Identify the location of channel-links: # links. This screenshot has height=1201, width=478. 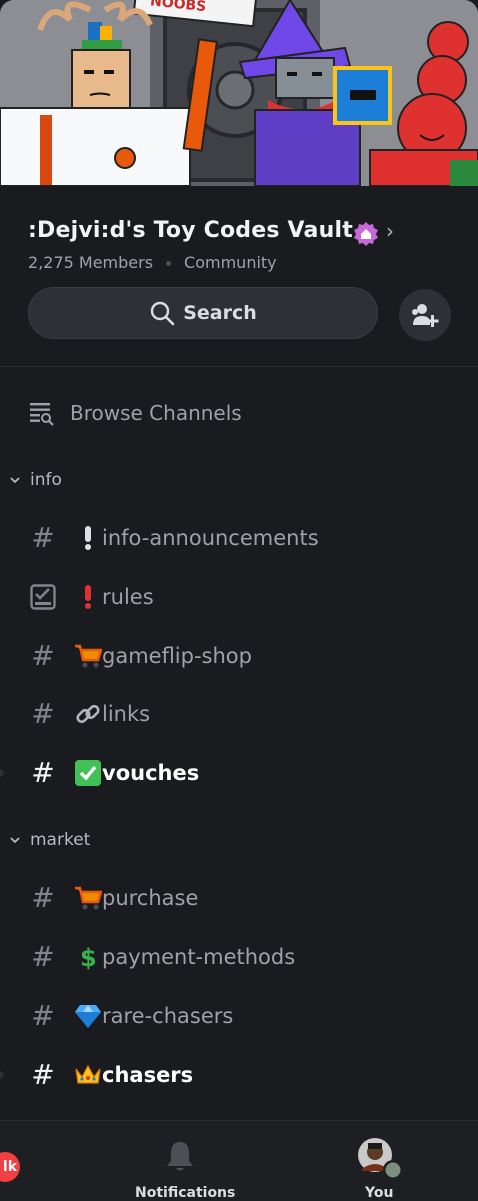
(239, 714).